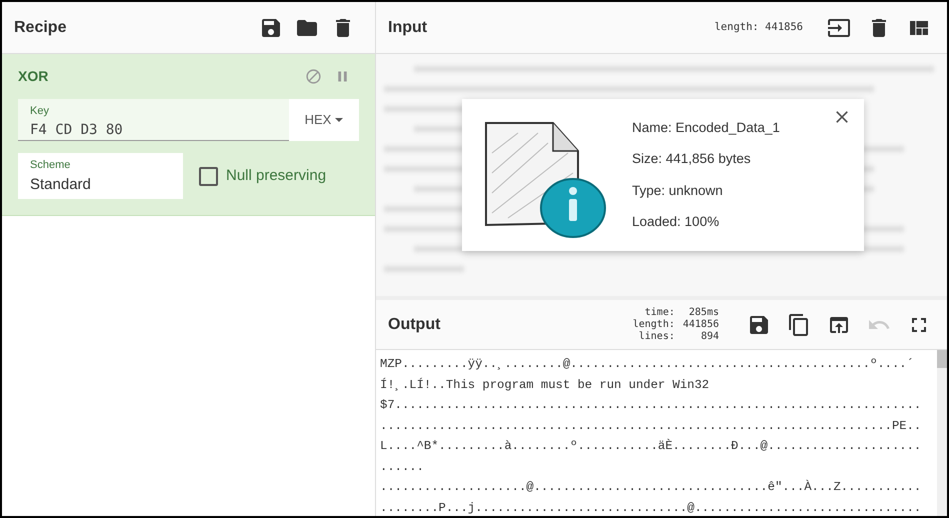  Describe the element at coordinates (40, 28) in the screenshot. I see `panel-title: Recipe` at that location.